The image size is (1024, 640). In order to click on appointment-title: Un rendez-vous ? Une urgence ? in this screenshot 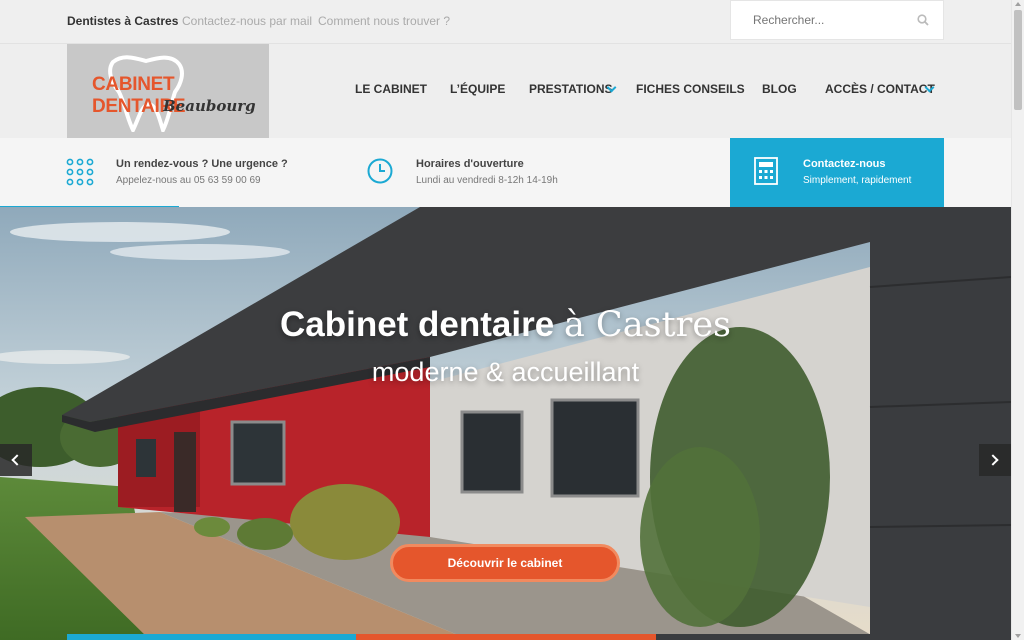, I will do `click(202, 164)`.